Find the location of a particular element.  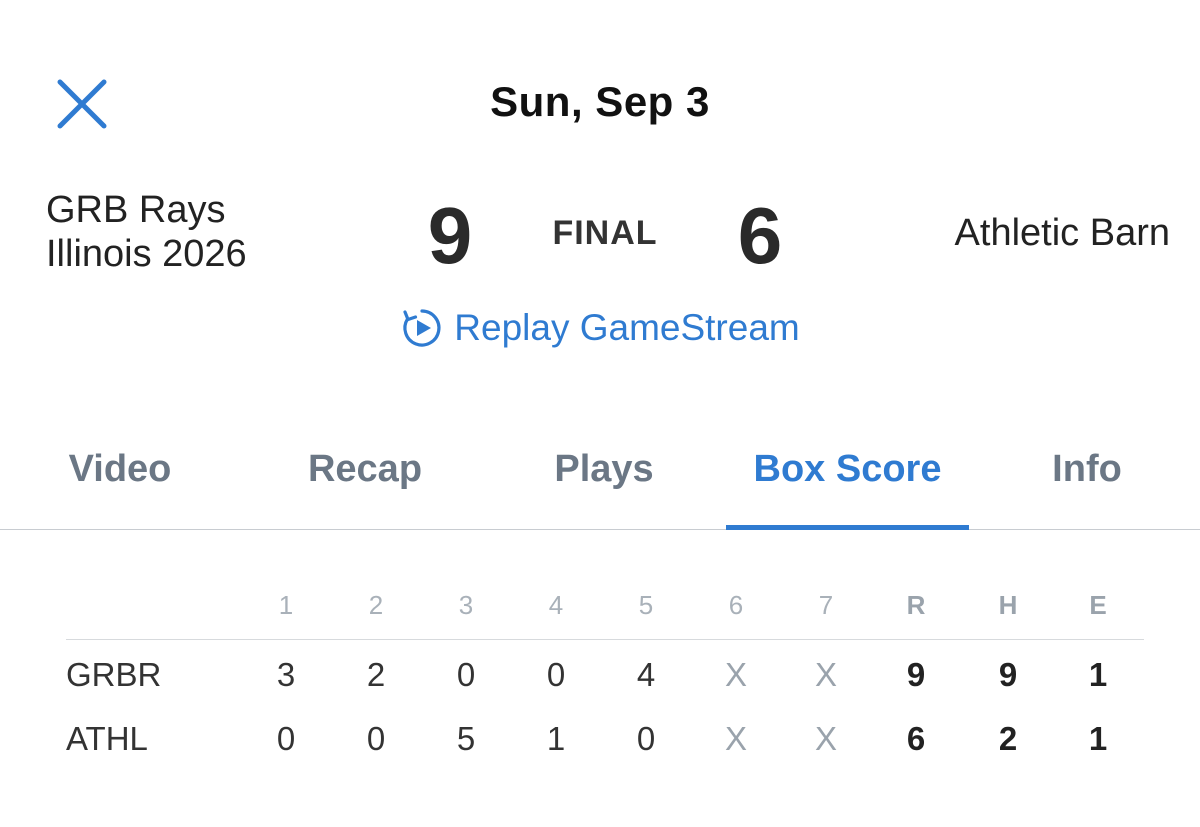

inning-score: 4 is located at coordinates (646, 674).